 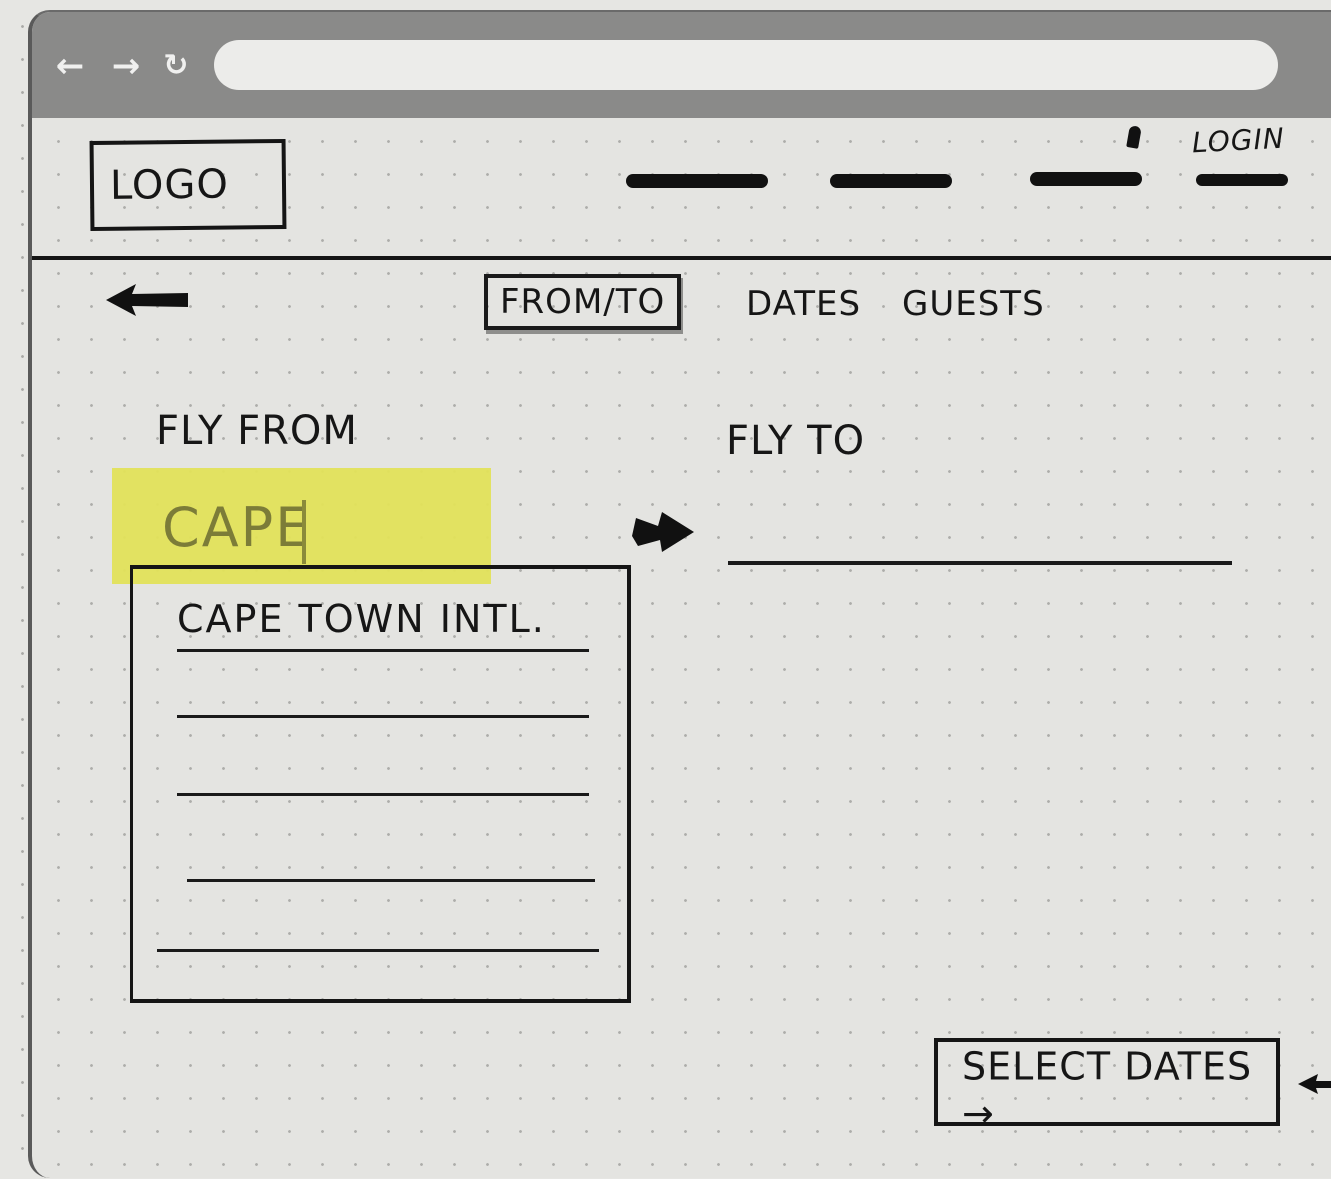 I want to click on tab-from-to: FROM/TO, so click(x=583, y=302).